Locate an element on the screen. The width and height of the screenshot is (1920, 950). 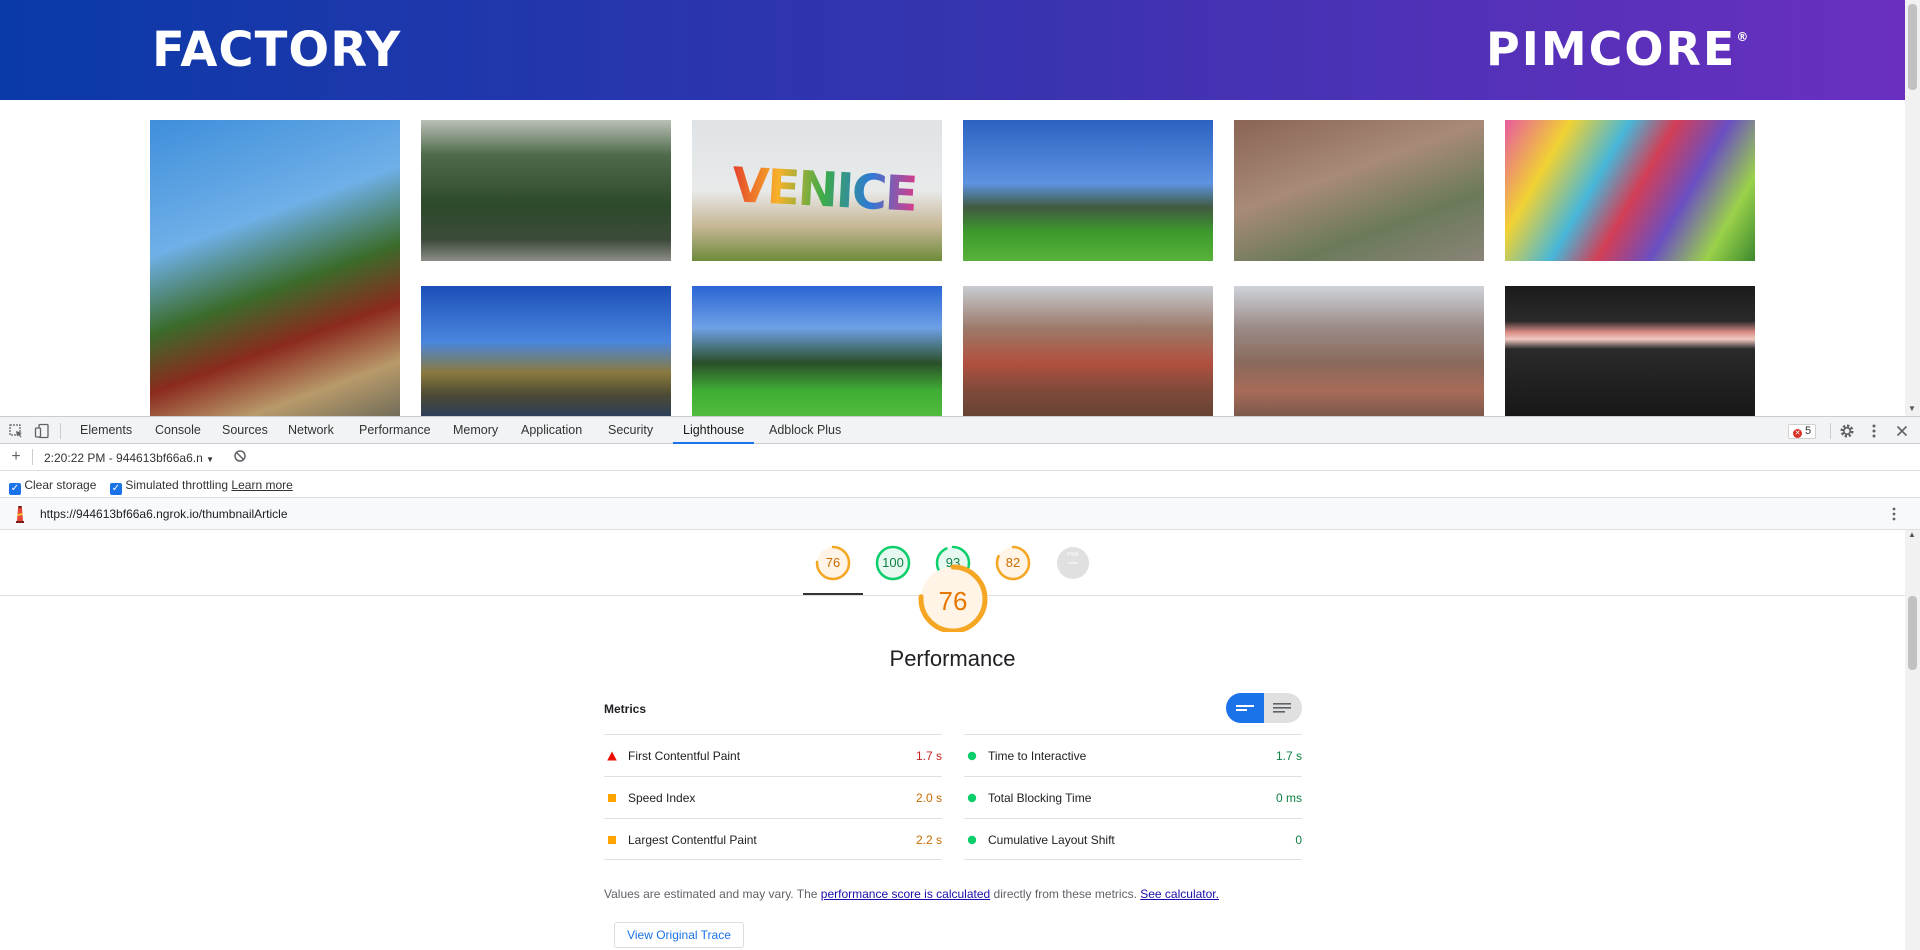
simulated-throttling-option: ✓ Simulated throttling Learn more is located at coordinates (201, 486).